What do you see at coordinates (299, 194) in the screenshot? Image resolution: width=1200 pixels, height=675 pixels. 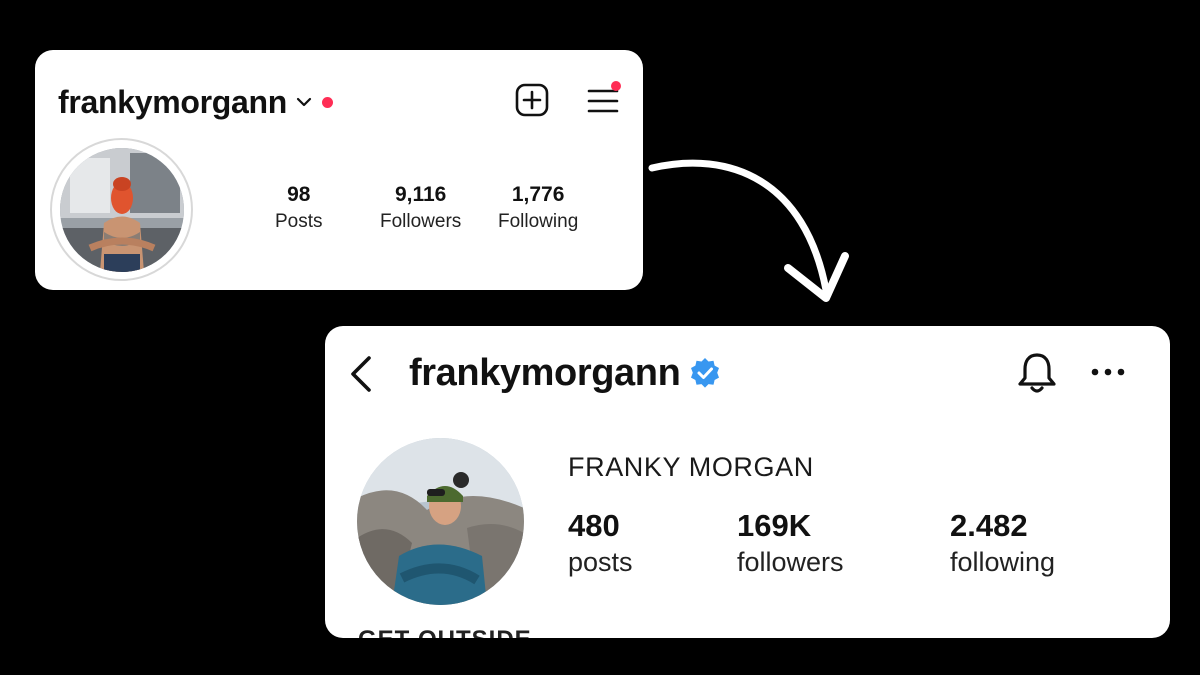 I see `stat-value: 98` at bounding box center [299, 194].